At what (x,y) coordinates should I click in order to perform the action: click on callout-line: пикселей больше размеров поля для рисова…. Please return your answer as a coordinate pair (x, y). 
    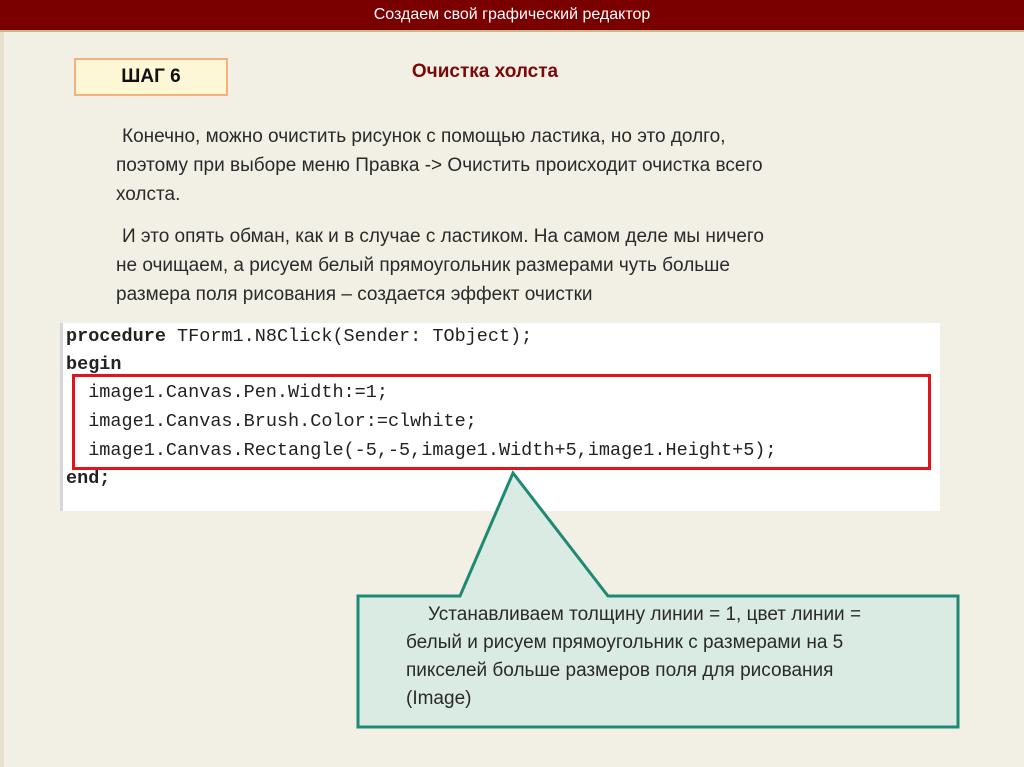
    Looking at the image, I should click on (620, 670).